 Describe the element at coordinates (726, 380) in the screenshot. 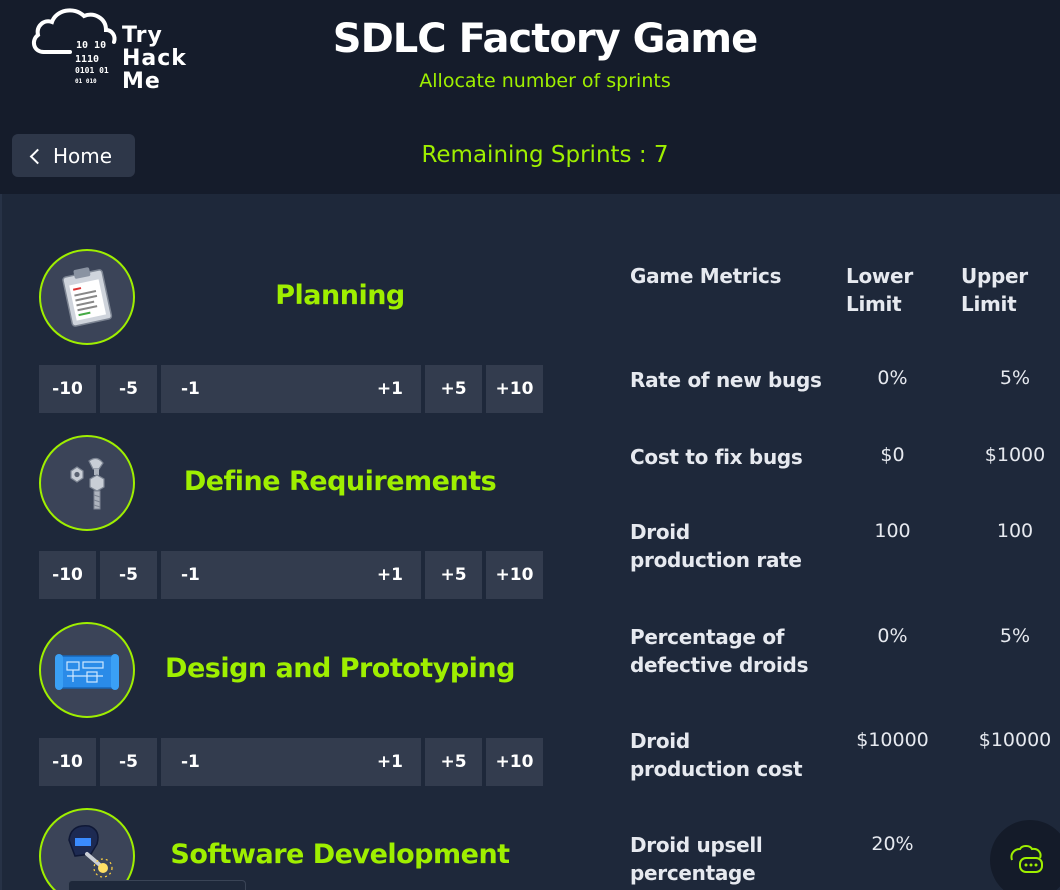

I see `metric-name: Rate of new bugs` at that location.